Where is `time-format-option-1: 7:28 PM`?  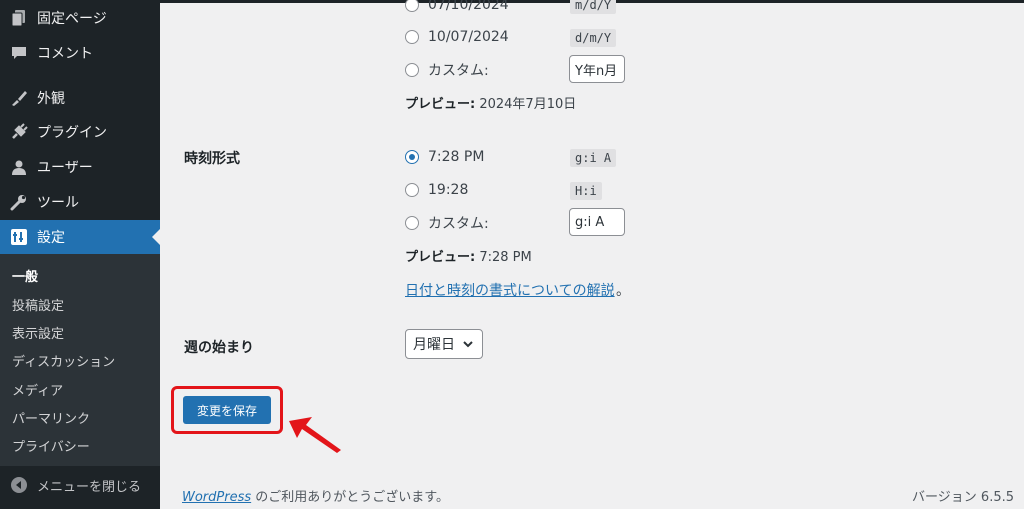
time-format-option-1: 7:28 PM is located at coordinates (444, 157).